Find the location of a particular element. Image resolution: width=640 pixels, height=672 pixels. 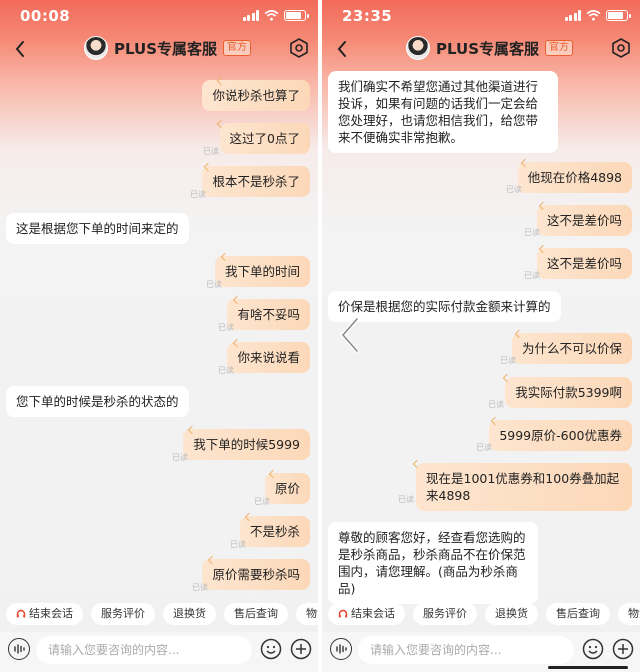

status-time: 23:35 is located at coordinates (367, 16).